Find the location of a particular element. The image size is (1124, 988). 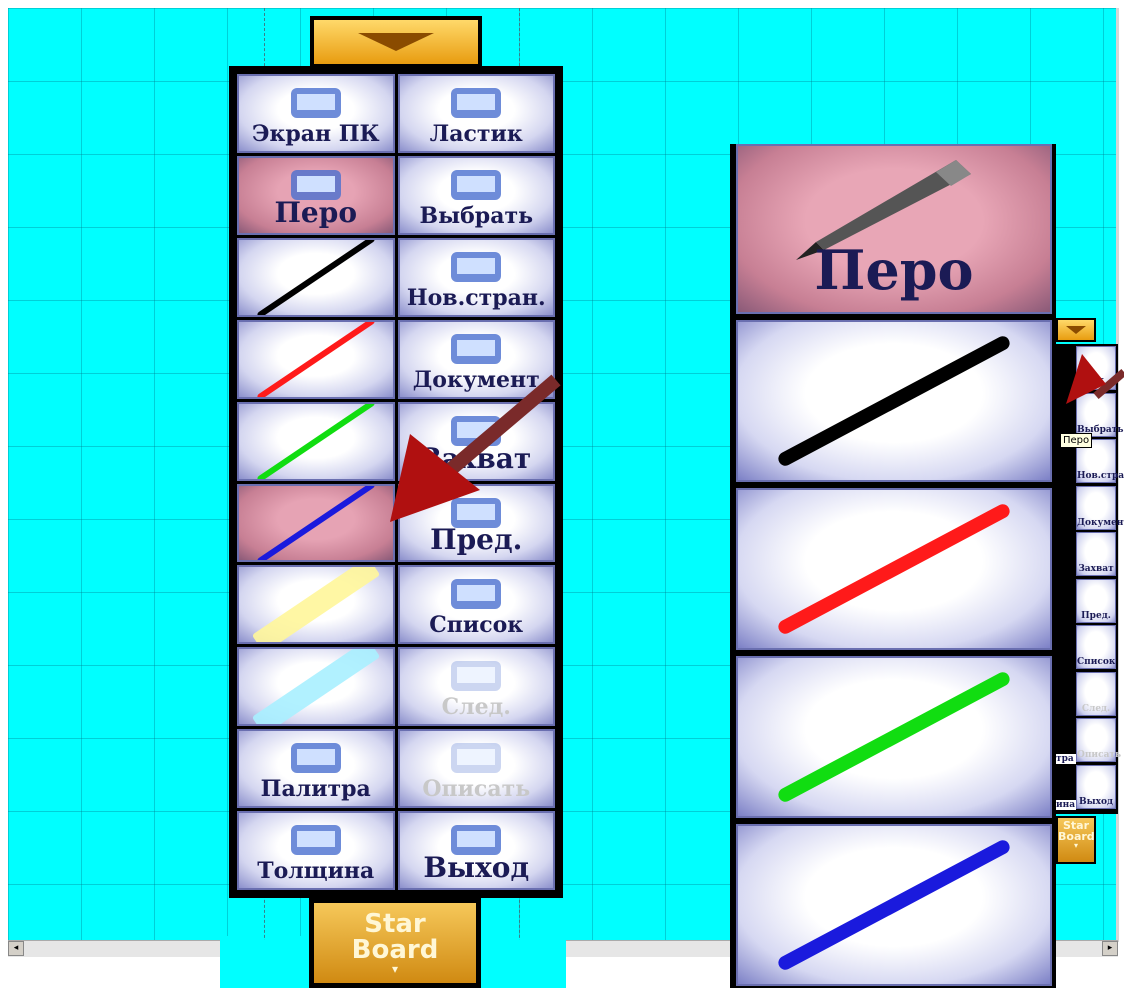

tool-button-cursor-arrow-icon: Выбрать is located at coordinates (476, 195).